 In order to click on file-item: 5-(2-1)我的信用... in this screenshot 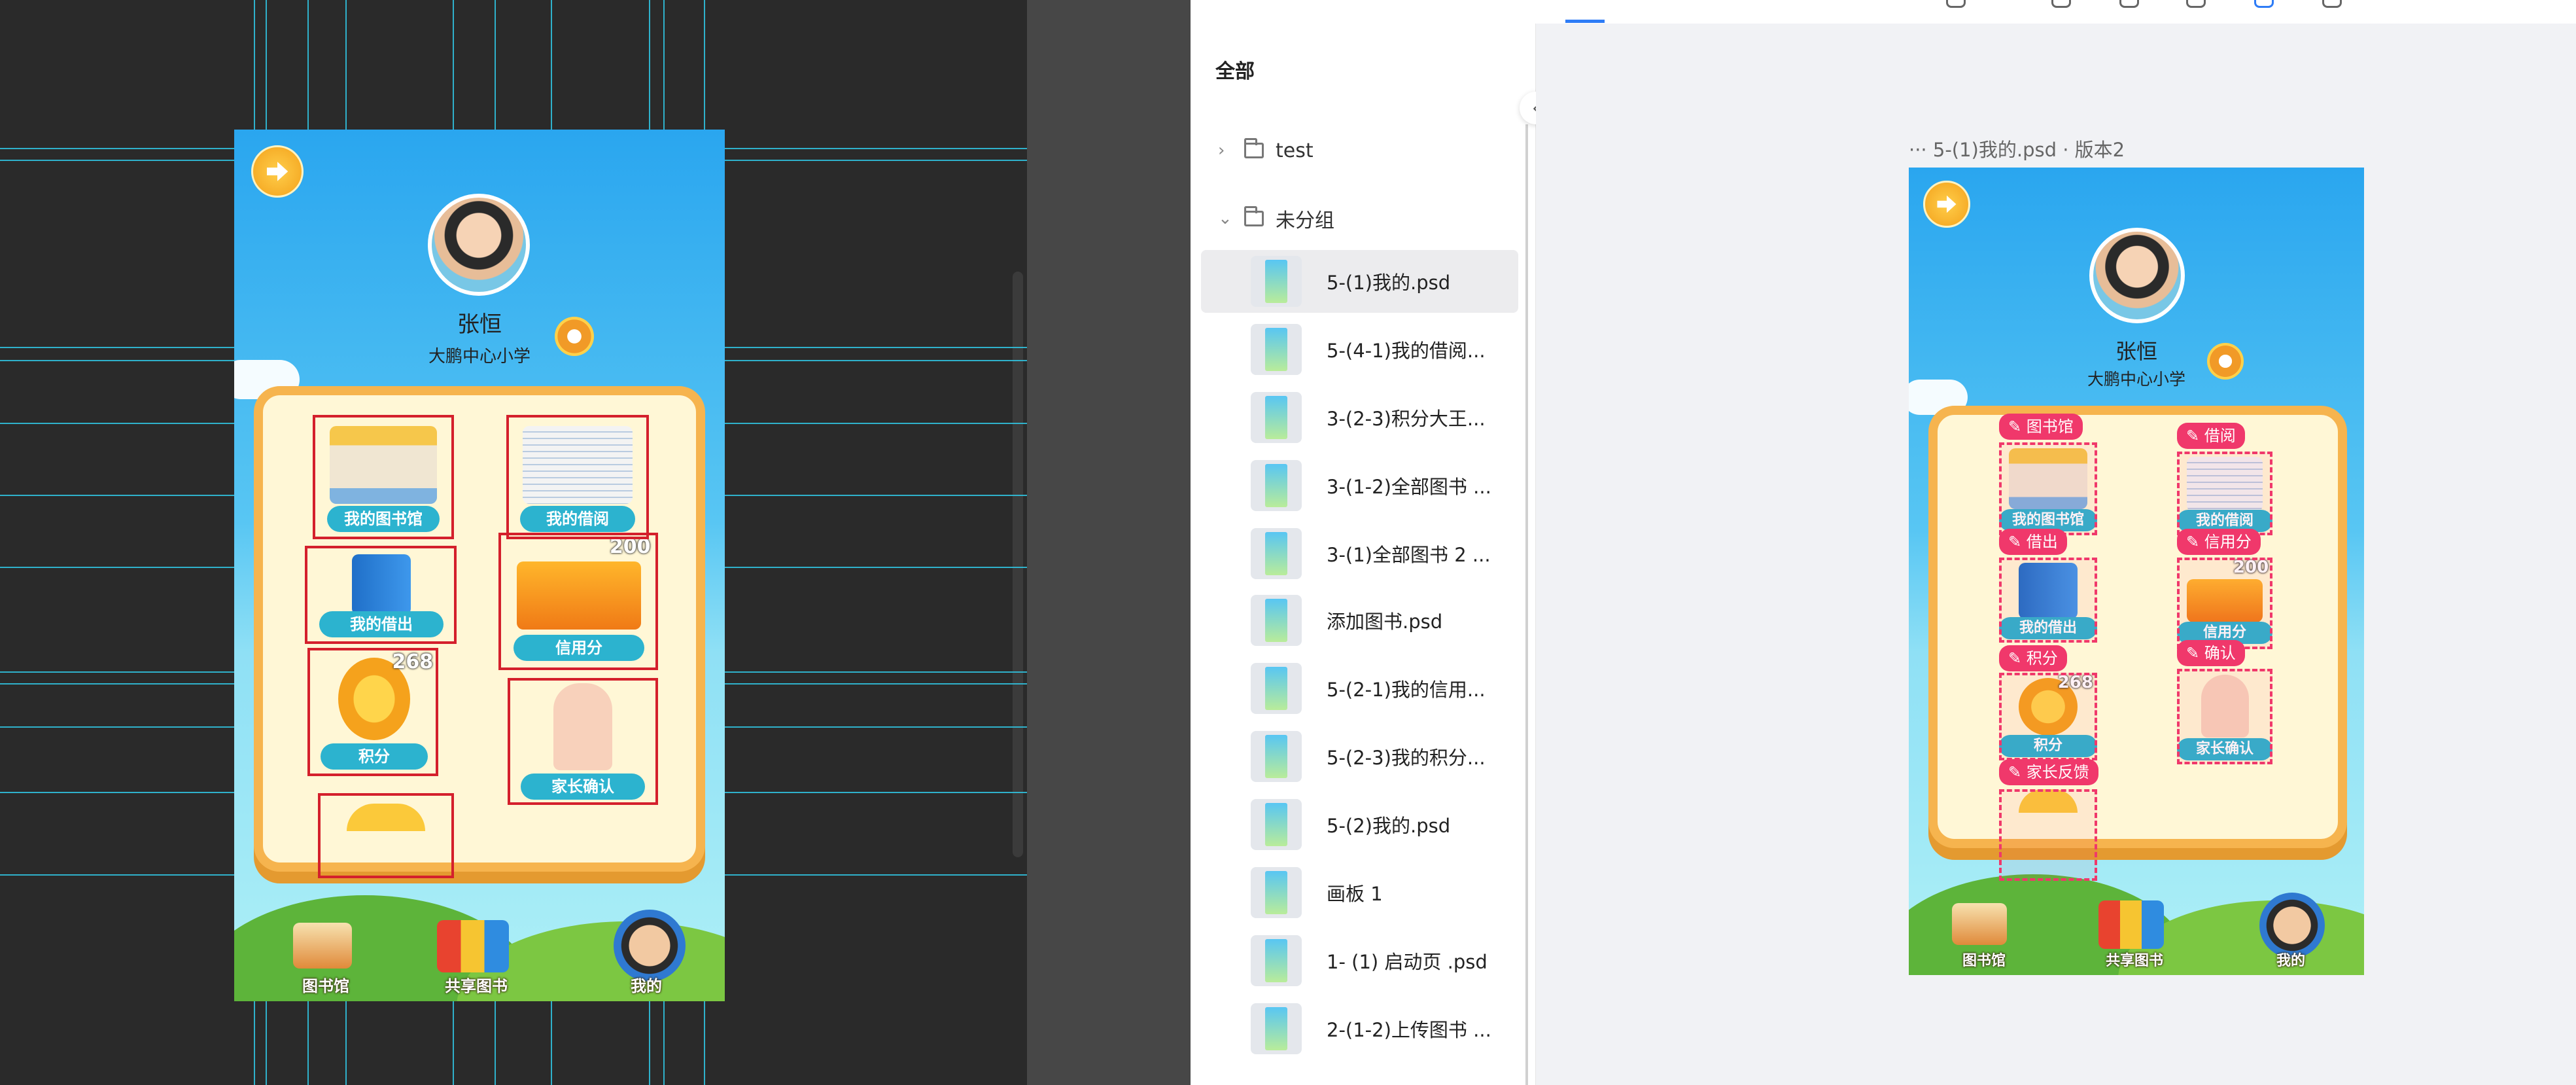, I will do `click(1360, 688)`.